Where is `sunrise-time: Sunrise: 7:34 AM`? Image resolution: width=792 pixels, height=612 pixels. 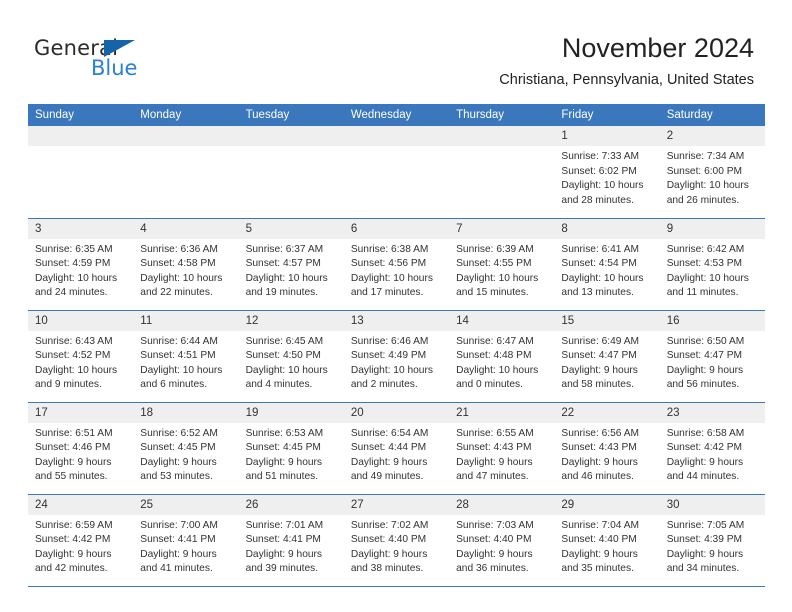 sunrise-time: Sunrise: 7:34 AM is located at coordinates (705, 156).